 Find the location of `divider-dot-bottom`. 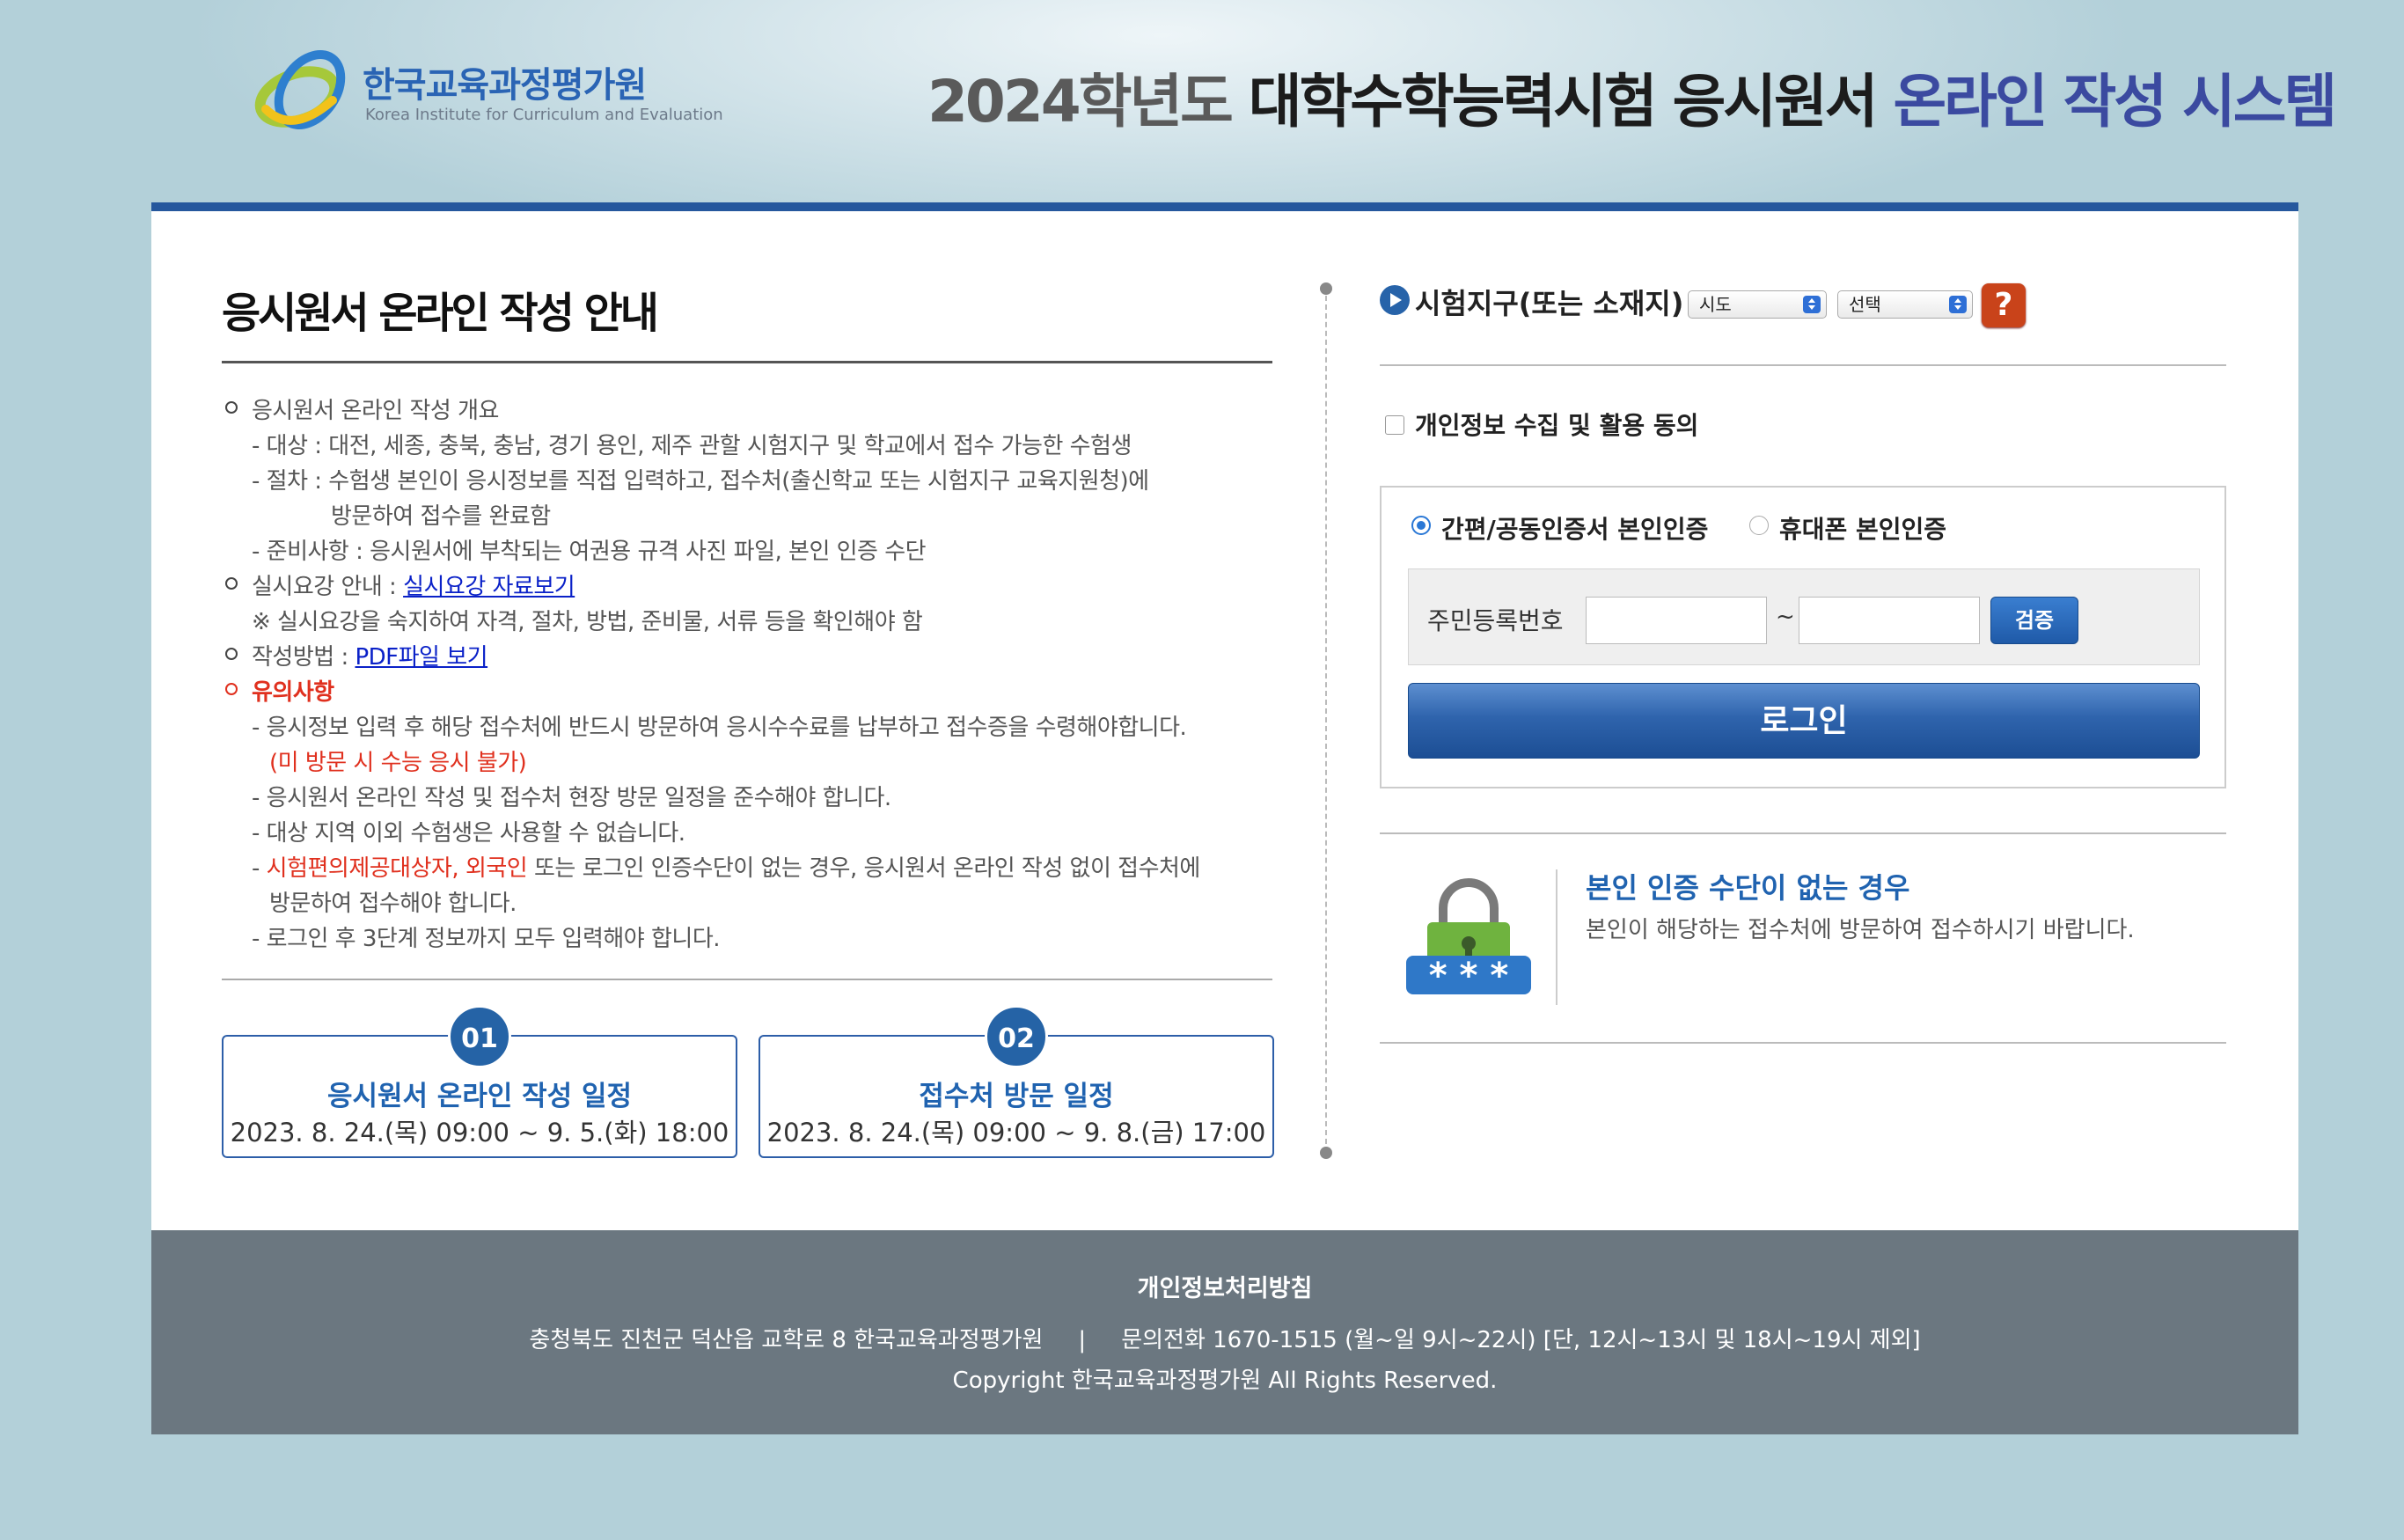

divider-dot-bottom is located at coordinates (1326, 1153).